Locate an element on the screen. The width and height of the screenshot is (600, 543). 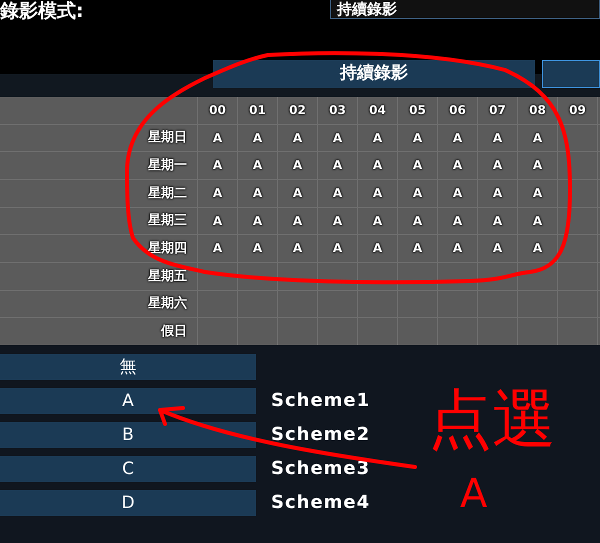
day-label: 星期六 is located at coordinates (98, 304).